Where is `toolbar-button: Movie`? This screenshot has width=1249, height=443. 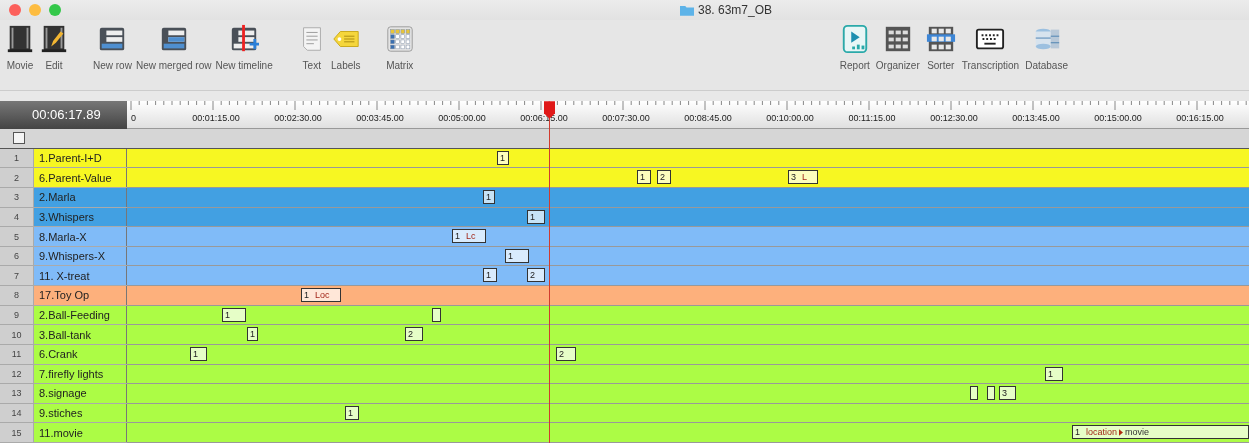
toolbar-button: Movie is located at coordinates (20, 47).